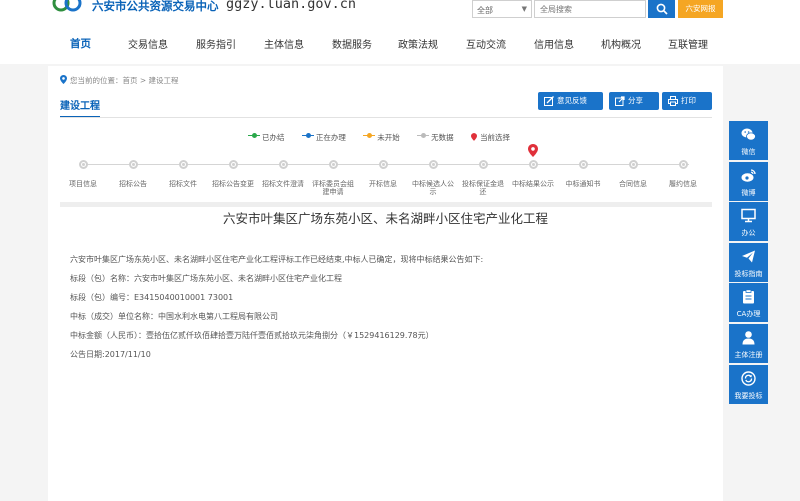  I want to click on step-result-publicity: 中标结果公示, so click(533, 166).